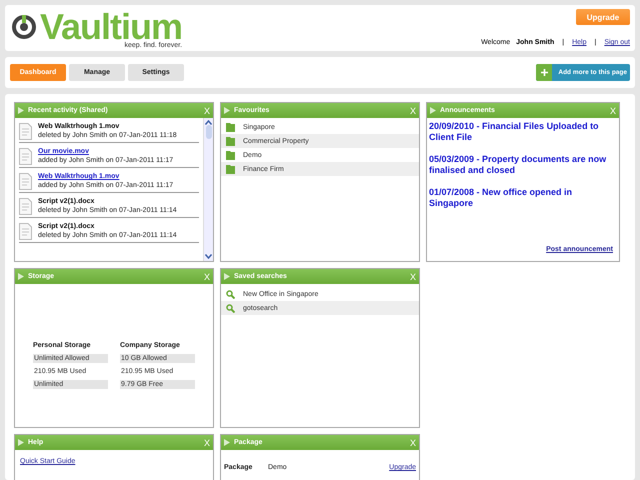 The image size is (640, 480). What do you see at coordinates (208, 122) in the screenshot?
I see `chevron-up-icon` at bounding box center [208, 122].